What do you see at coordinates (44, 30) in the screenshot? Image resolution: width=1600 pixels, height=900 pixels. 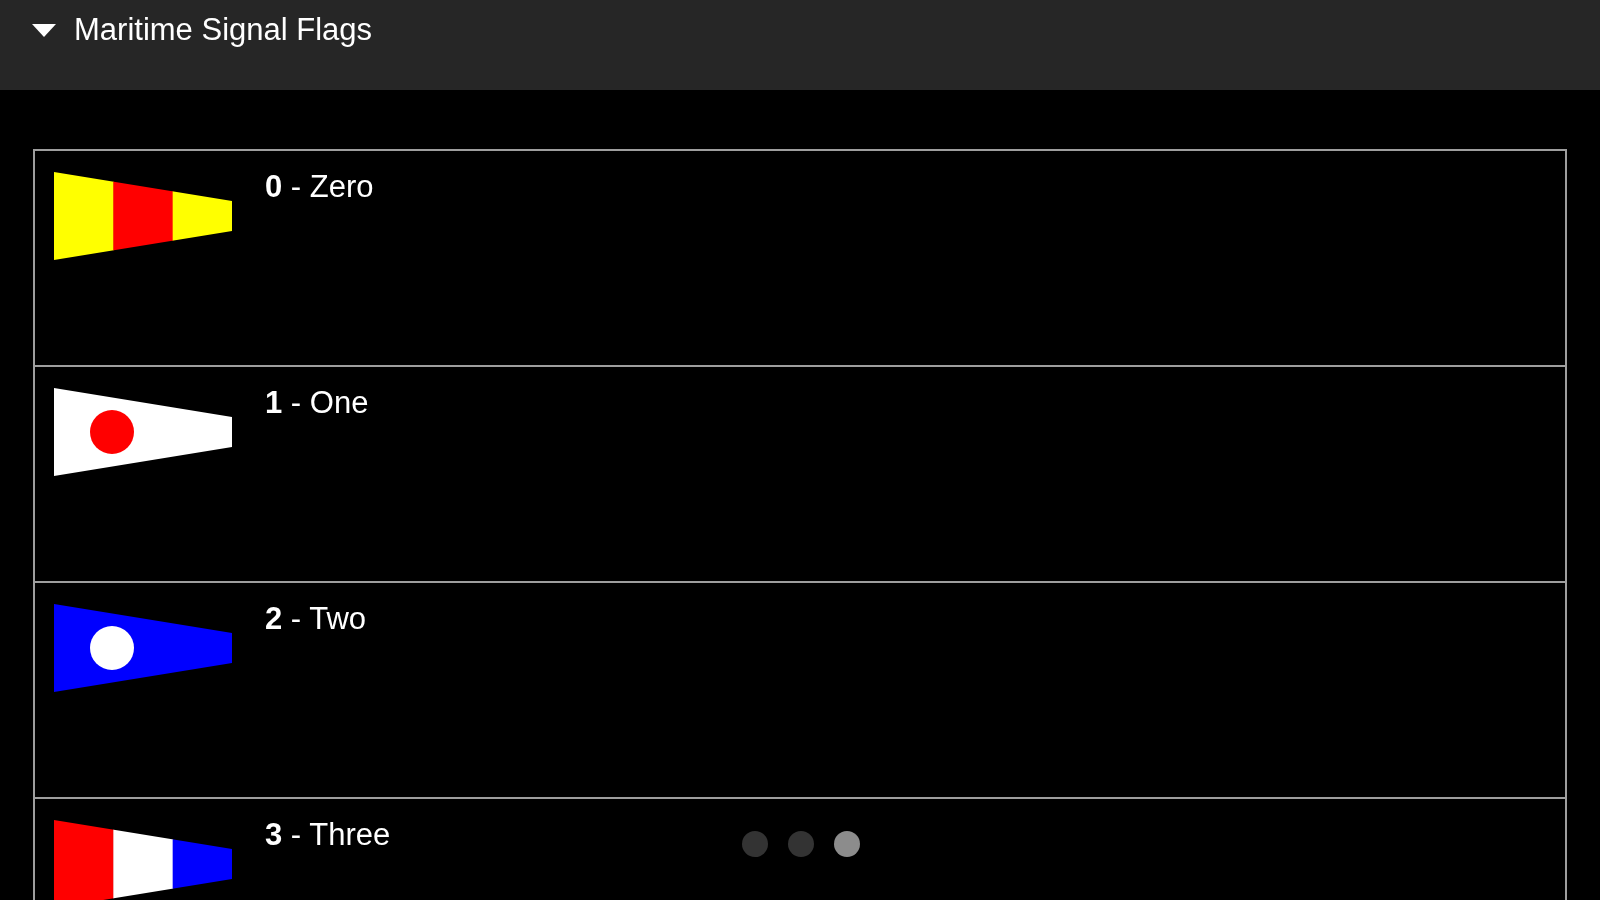 I see `caret-icon` at bounding box center [44, 30].